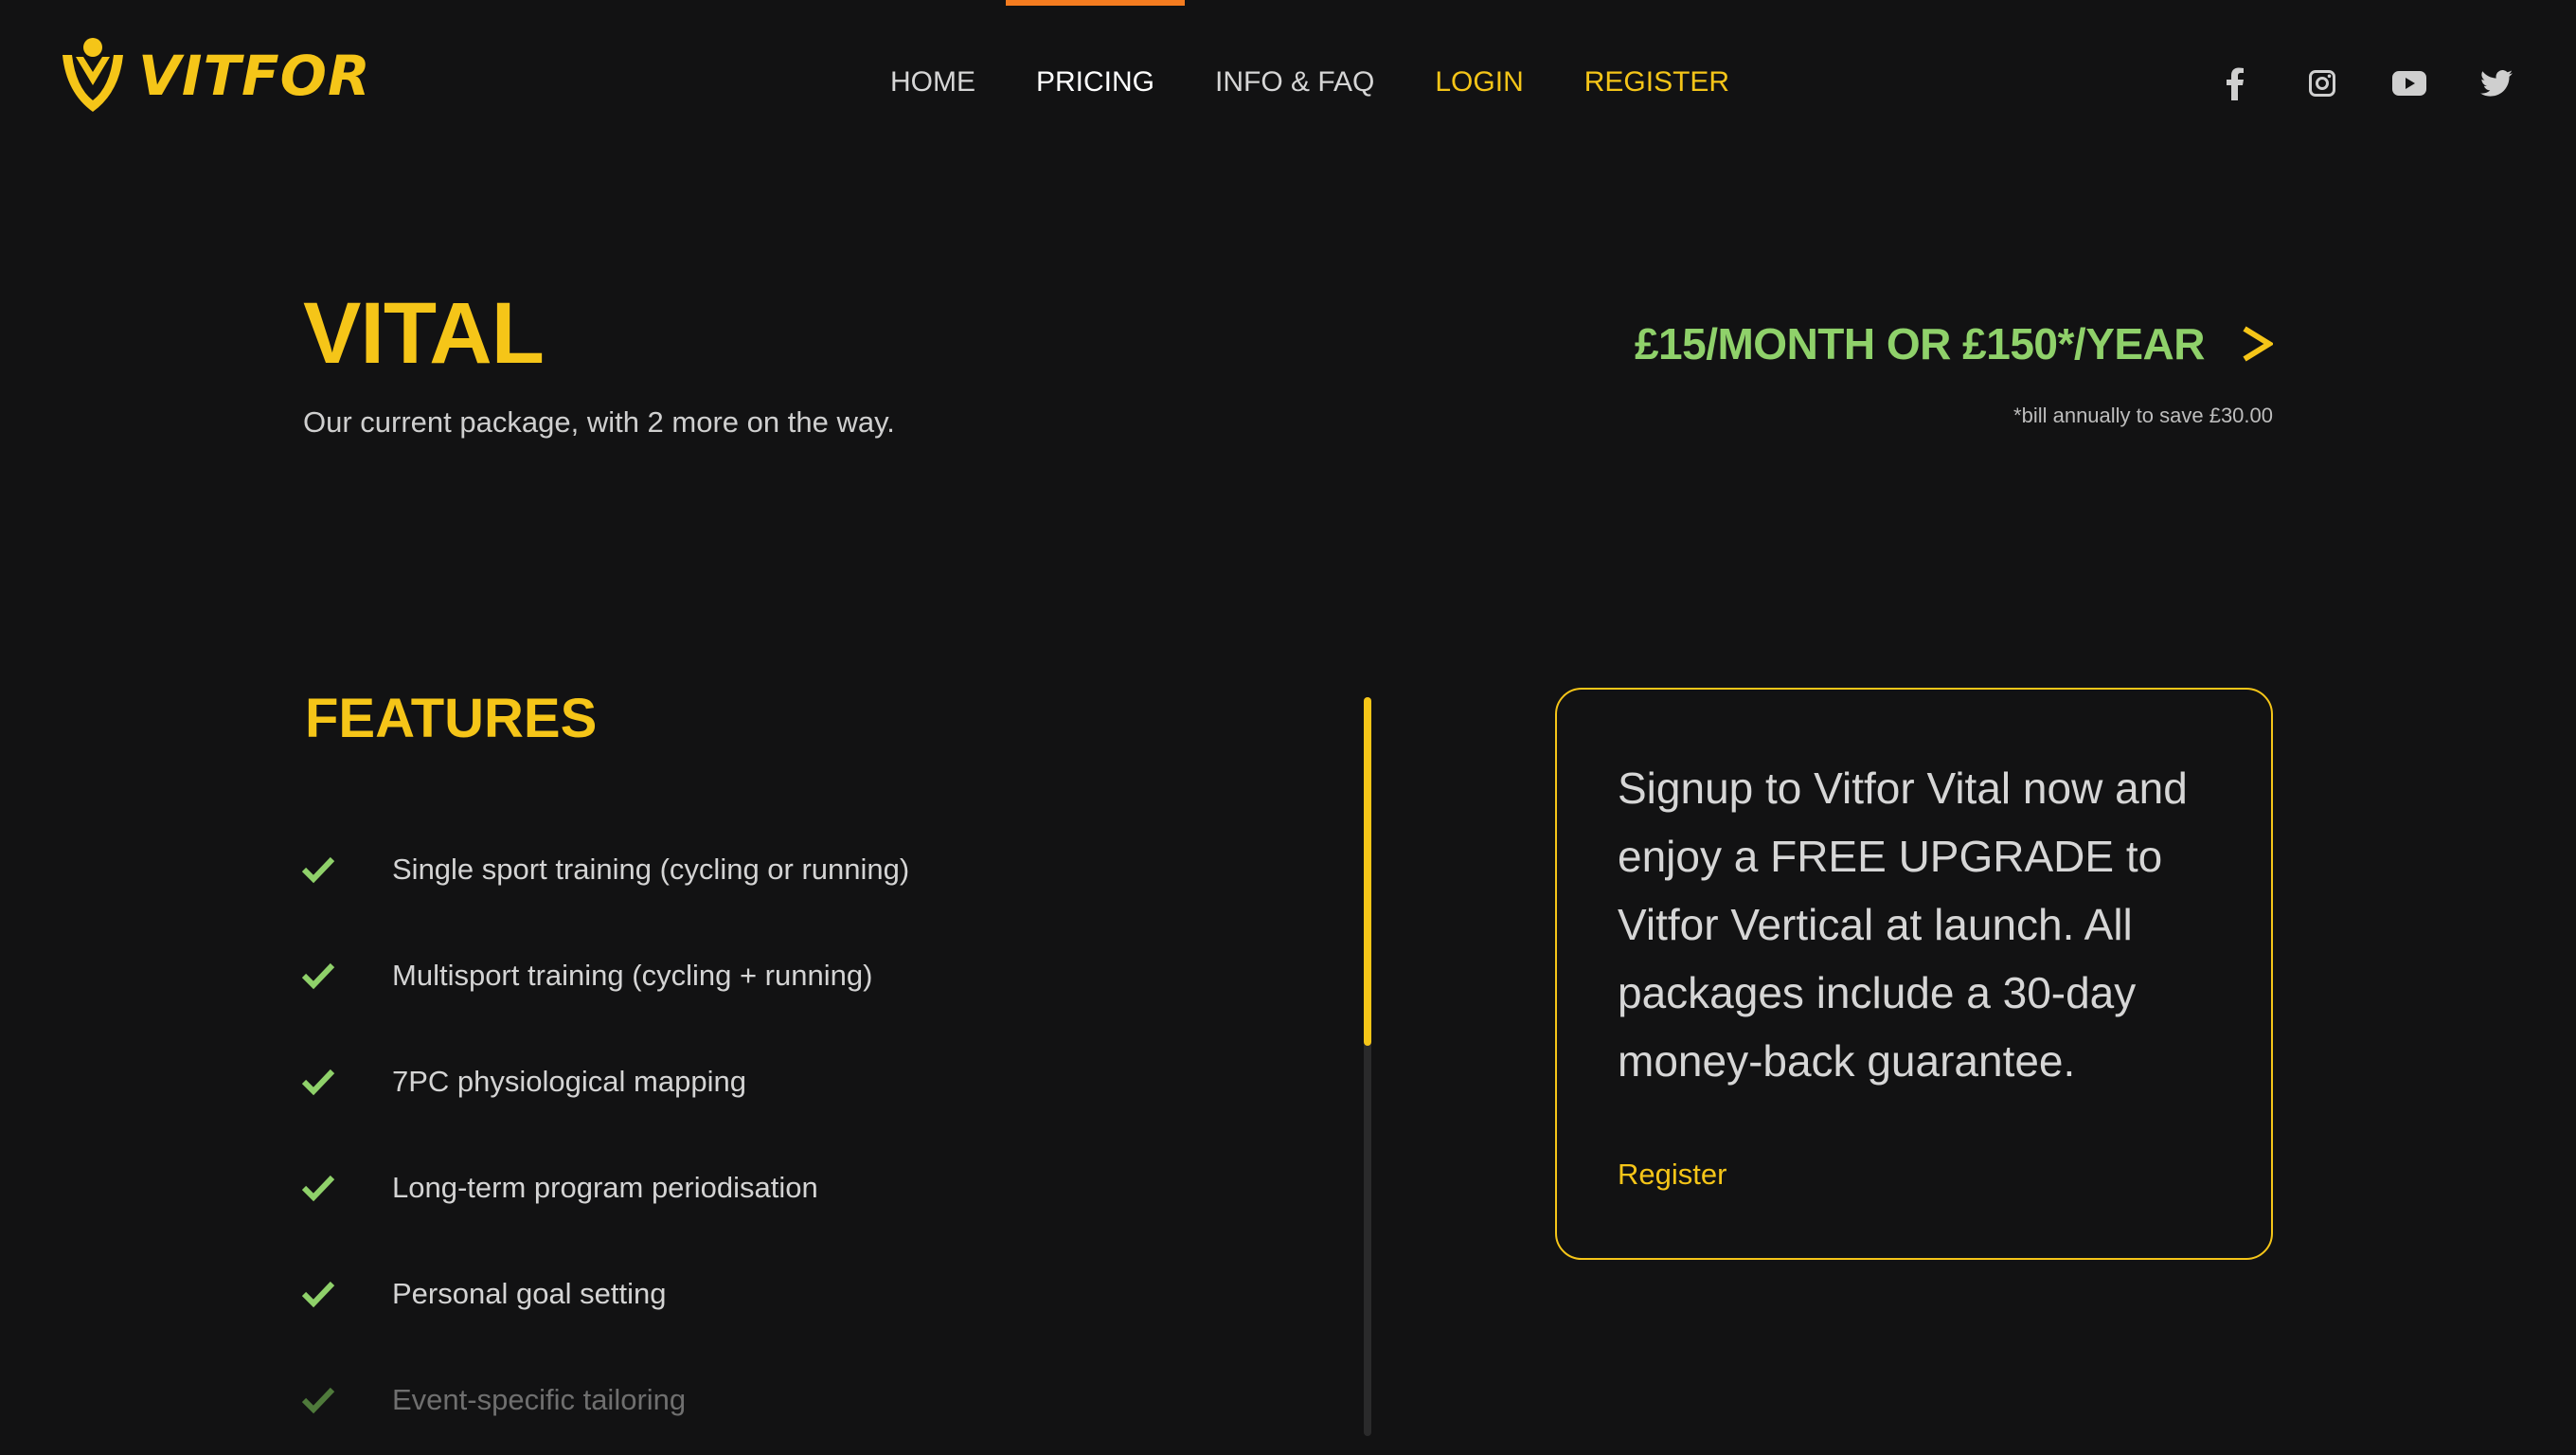 The width and height of the screenshot is (2576, 1455). Describe the element at coordinates (93, 75) in the screenshot. I see `logo-mark-icon` at that location.